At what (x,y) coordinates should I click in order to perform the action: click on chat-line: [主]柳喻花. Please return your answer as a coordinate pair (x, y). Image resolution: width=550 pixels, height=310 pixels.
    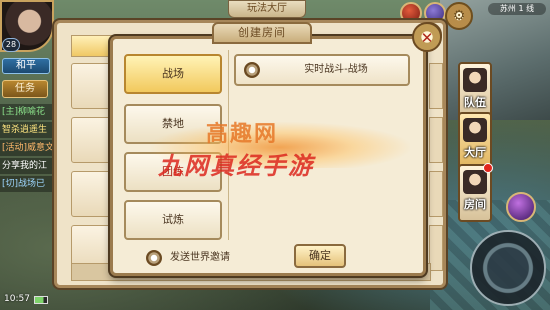
    Looking at the image, I should click on (26, 112).